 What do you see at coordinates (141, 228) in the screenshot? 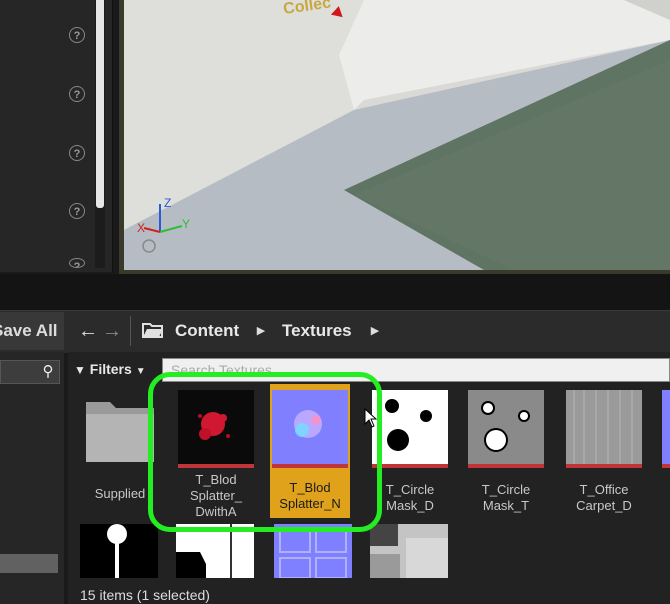
I see `axis-x-label: X` at bounding box center [141, 228].